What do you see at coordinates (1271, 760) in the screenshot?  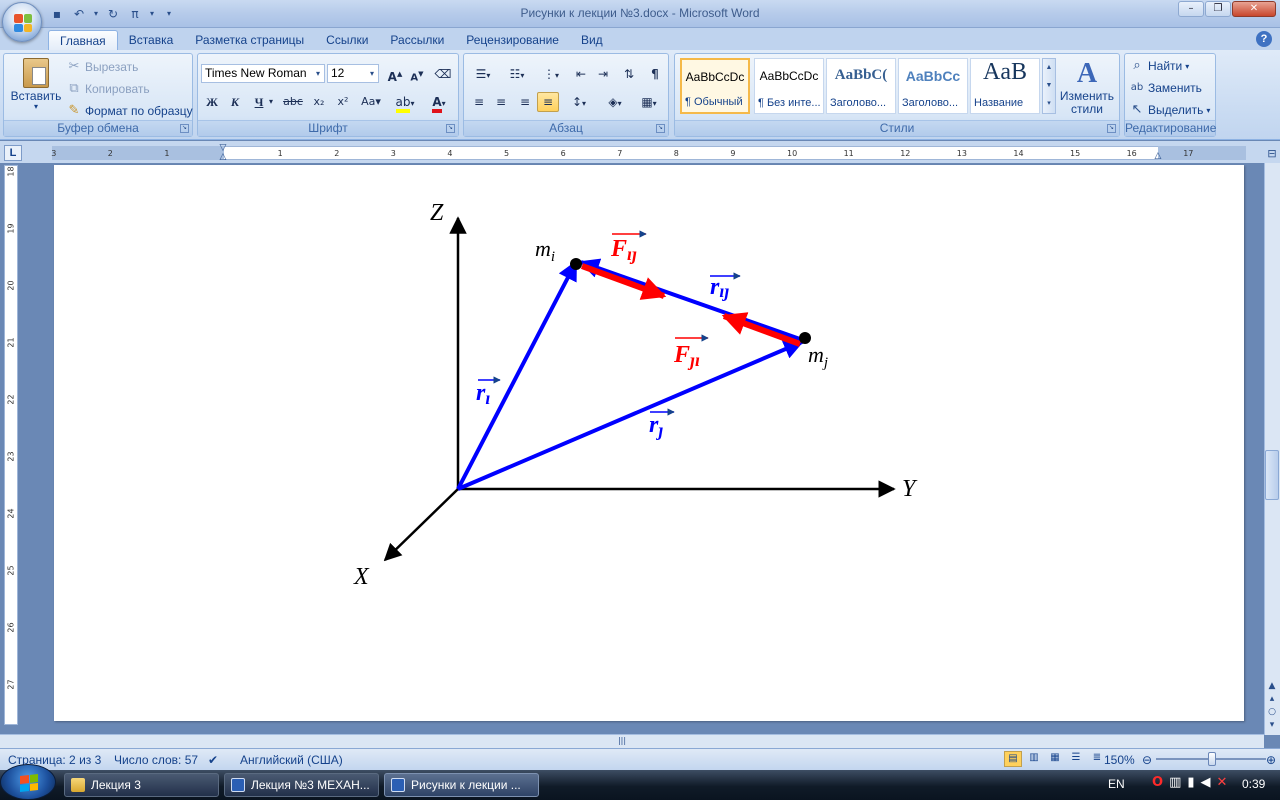 I see `zoom-in-icon: ⊕` at bounding box center [1271, 760].